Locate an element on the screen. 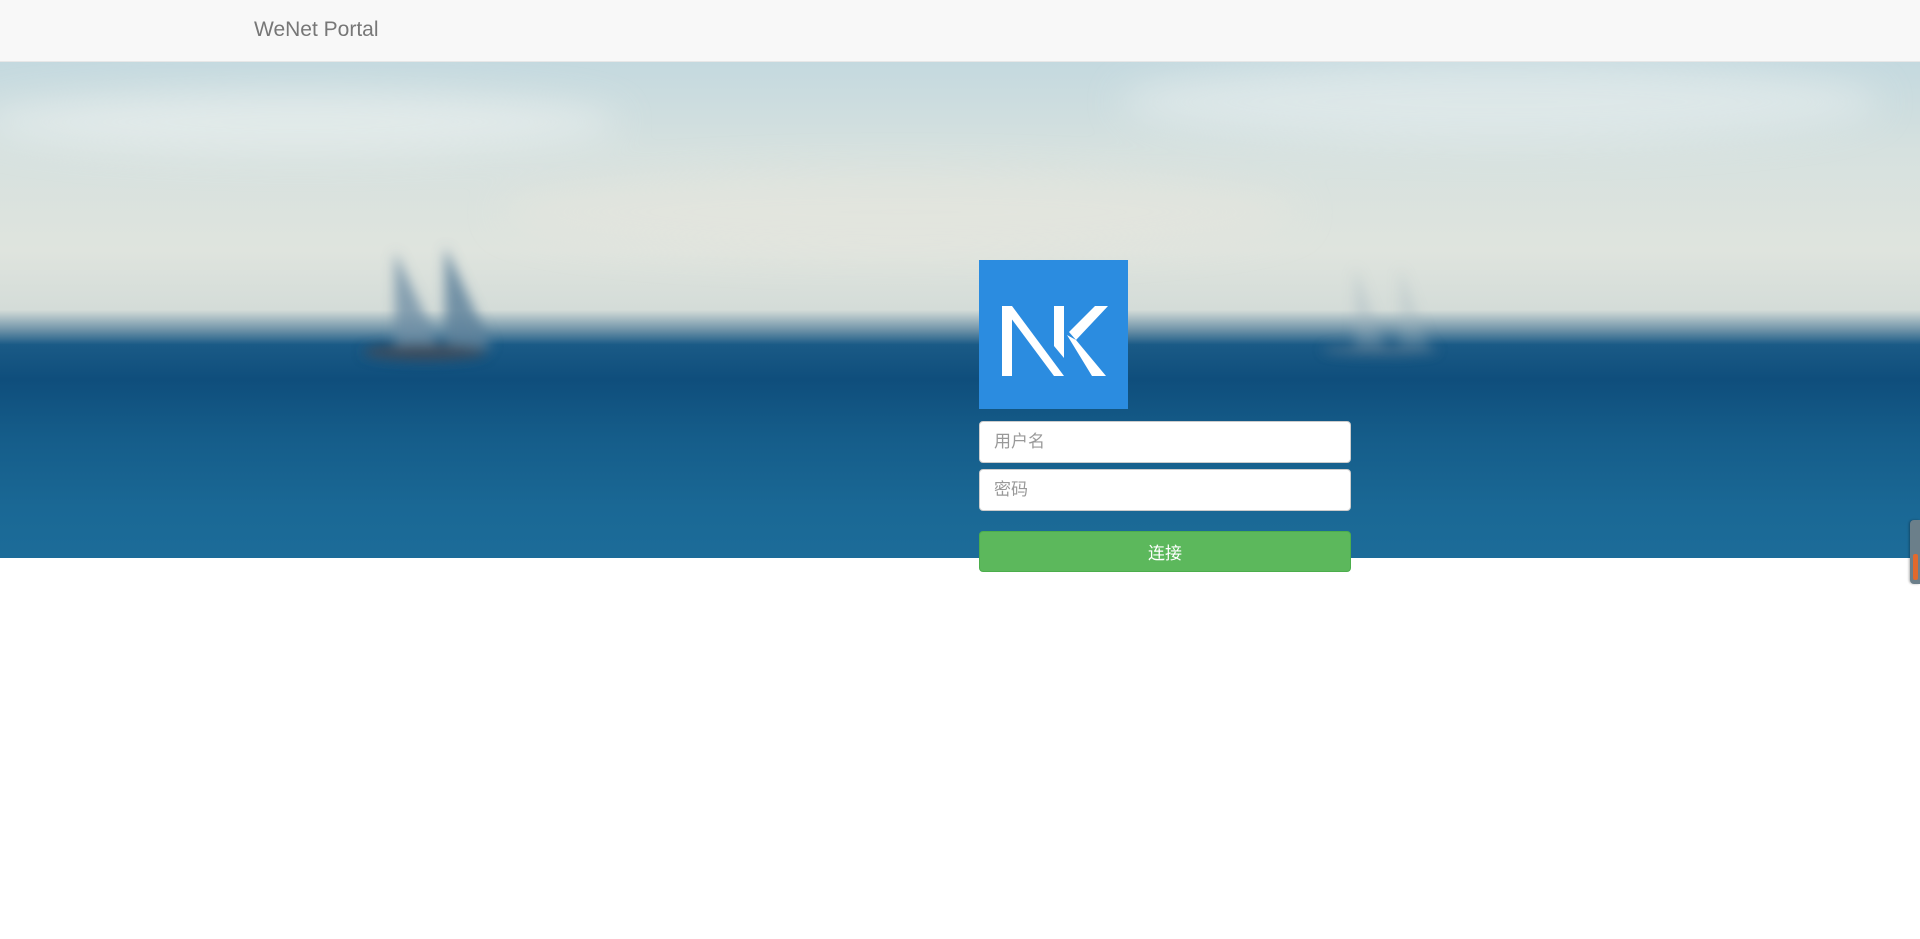 This screenshot has height=939, width=1920. brand-link: WeNet Portal is located at coordinates (316, 30).